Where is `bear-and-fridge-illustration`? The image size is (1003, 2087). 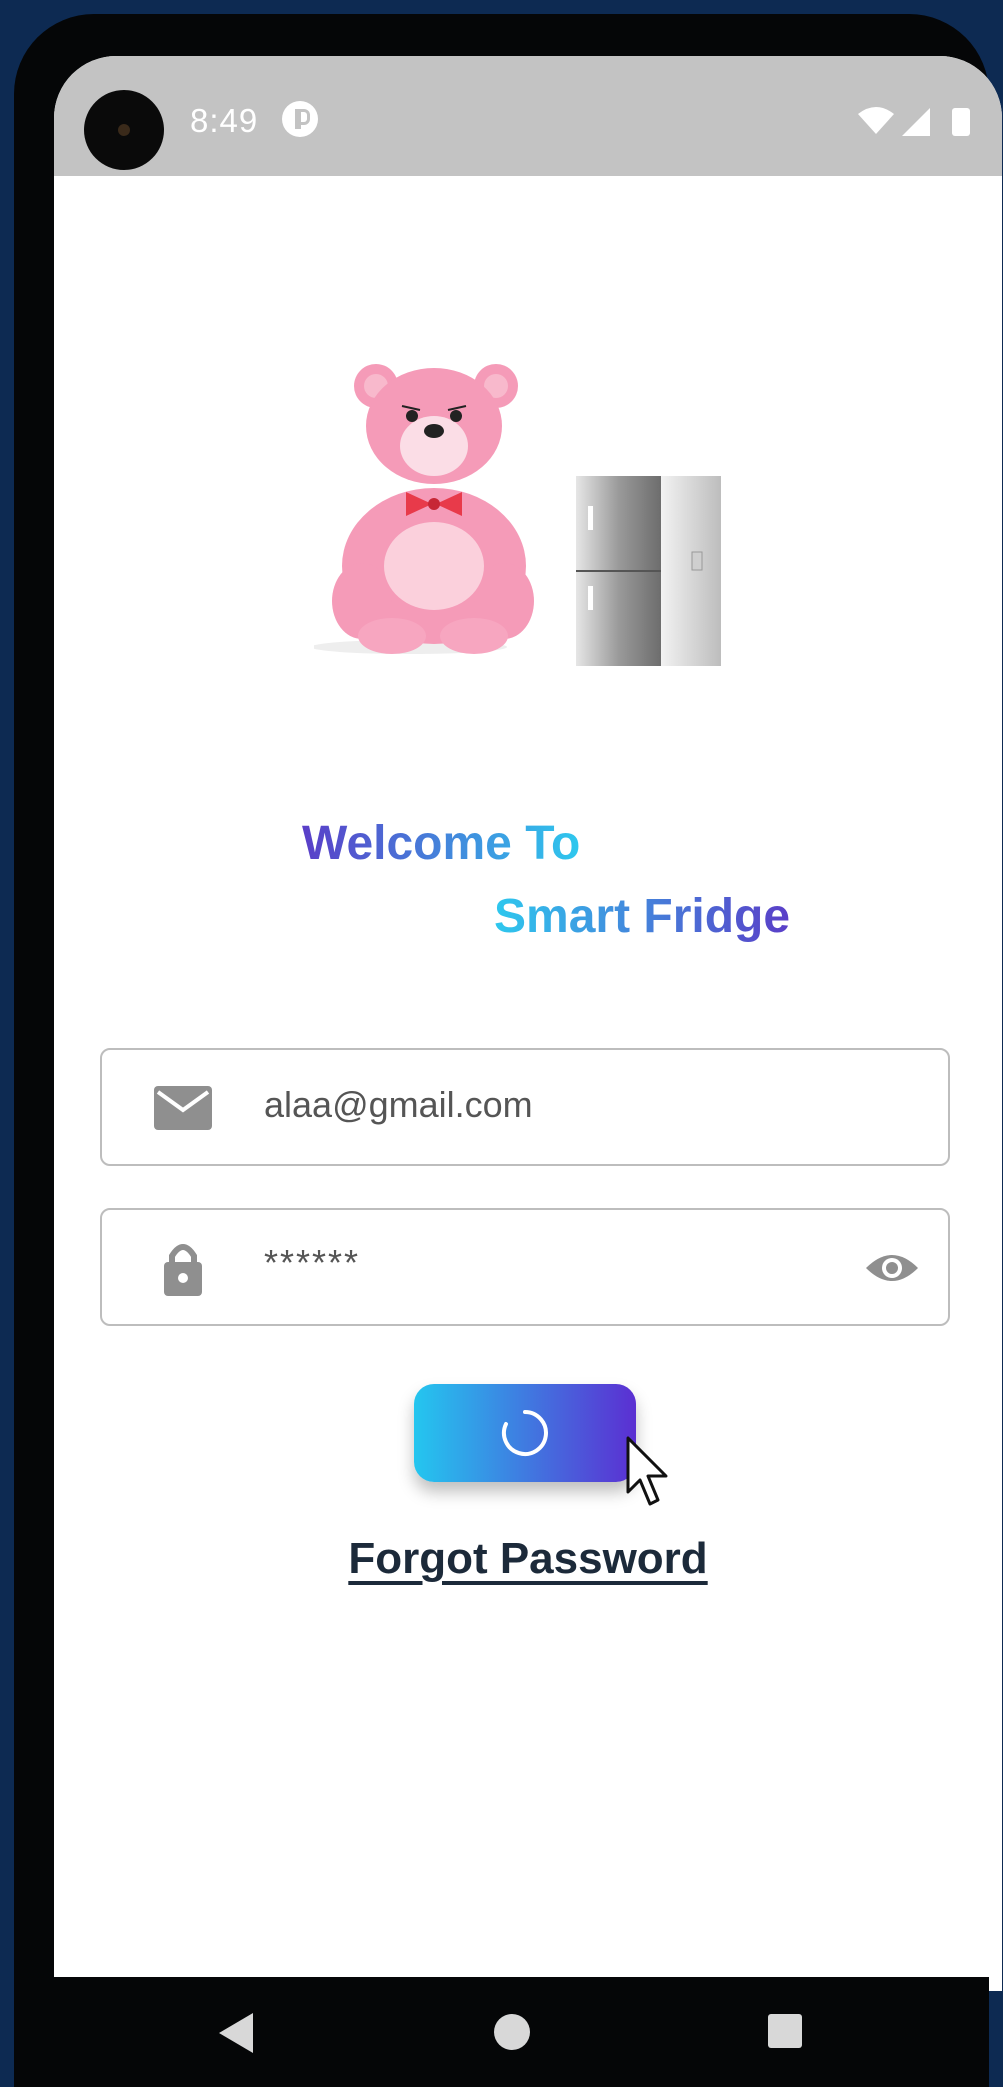
bear-and-fridge-illustration is located at coordinates (517, 515).